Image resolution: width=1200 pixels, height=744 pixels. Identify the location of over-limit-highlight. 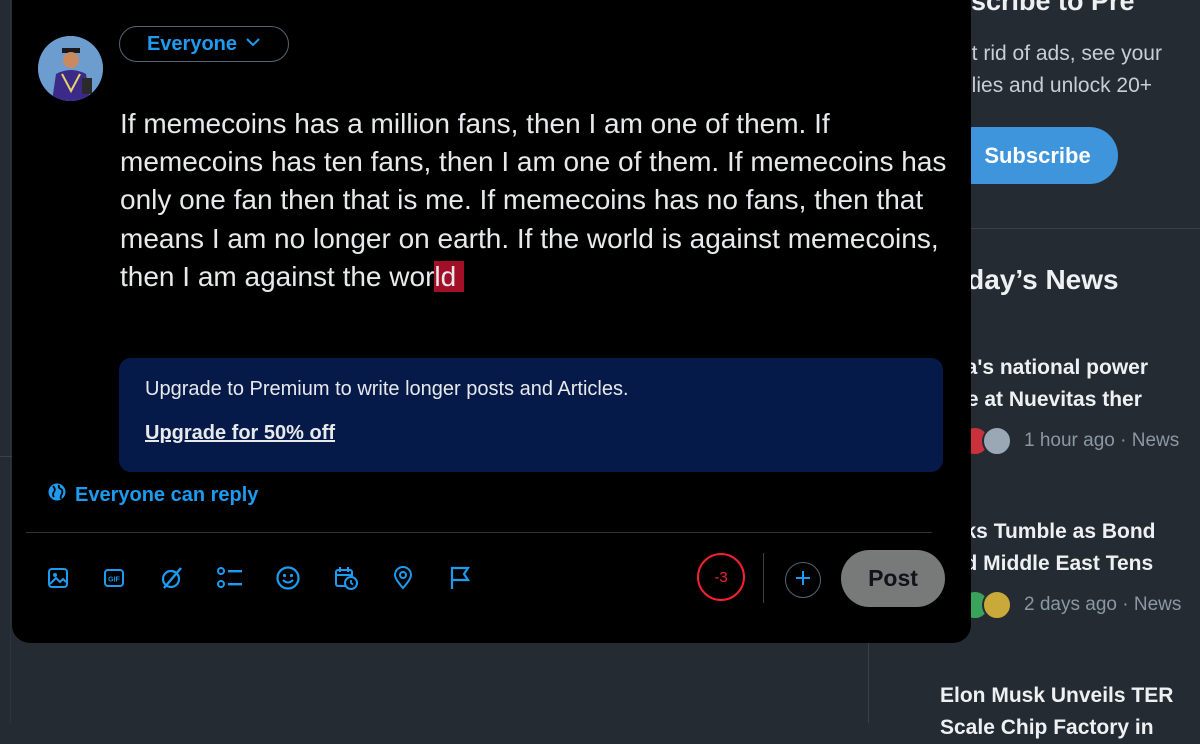
(460, 276).